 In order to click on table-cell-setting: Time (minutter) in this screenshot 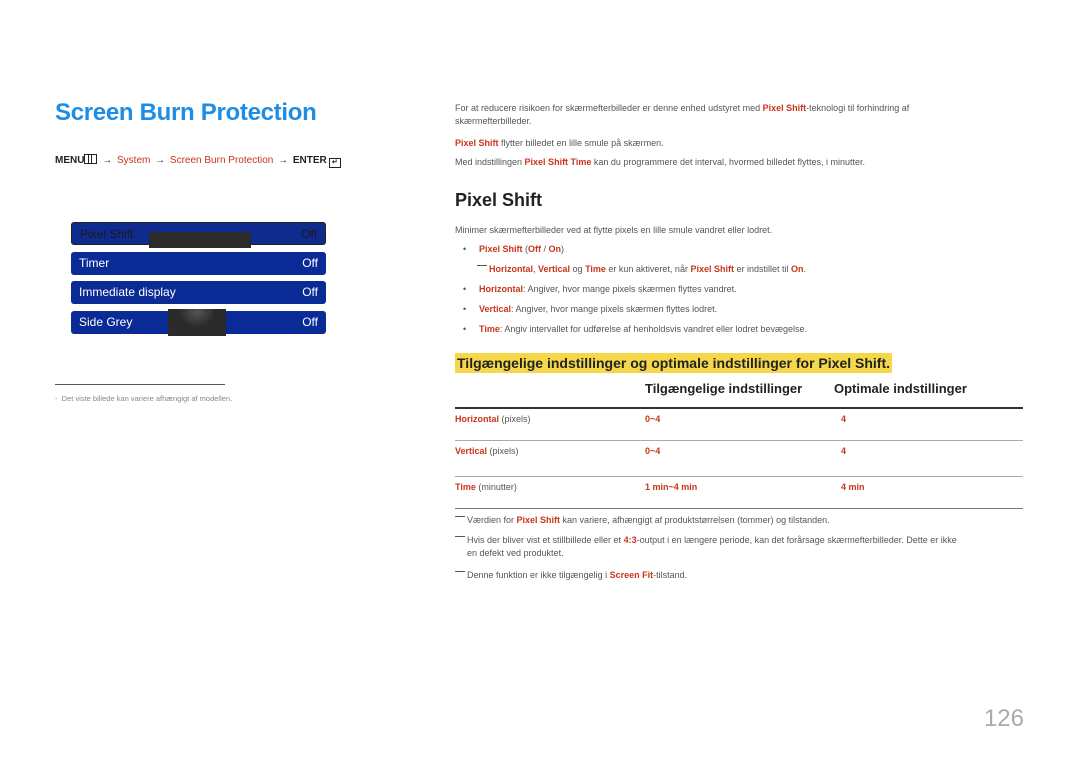, I will do `click(486, 487)`.